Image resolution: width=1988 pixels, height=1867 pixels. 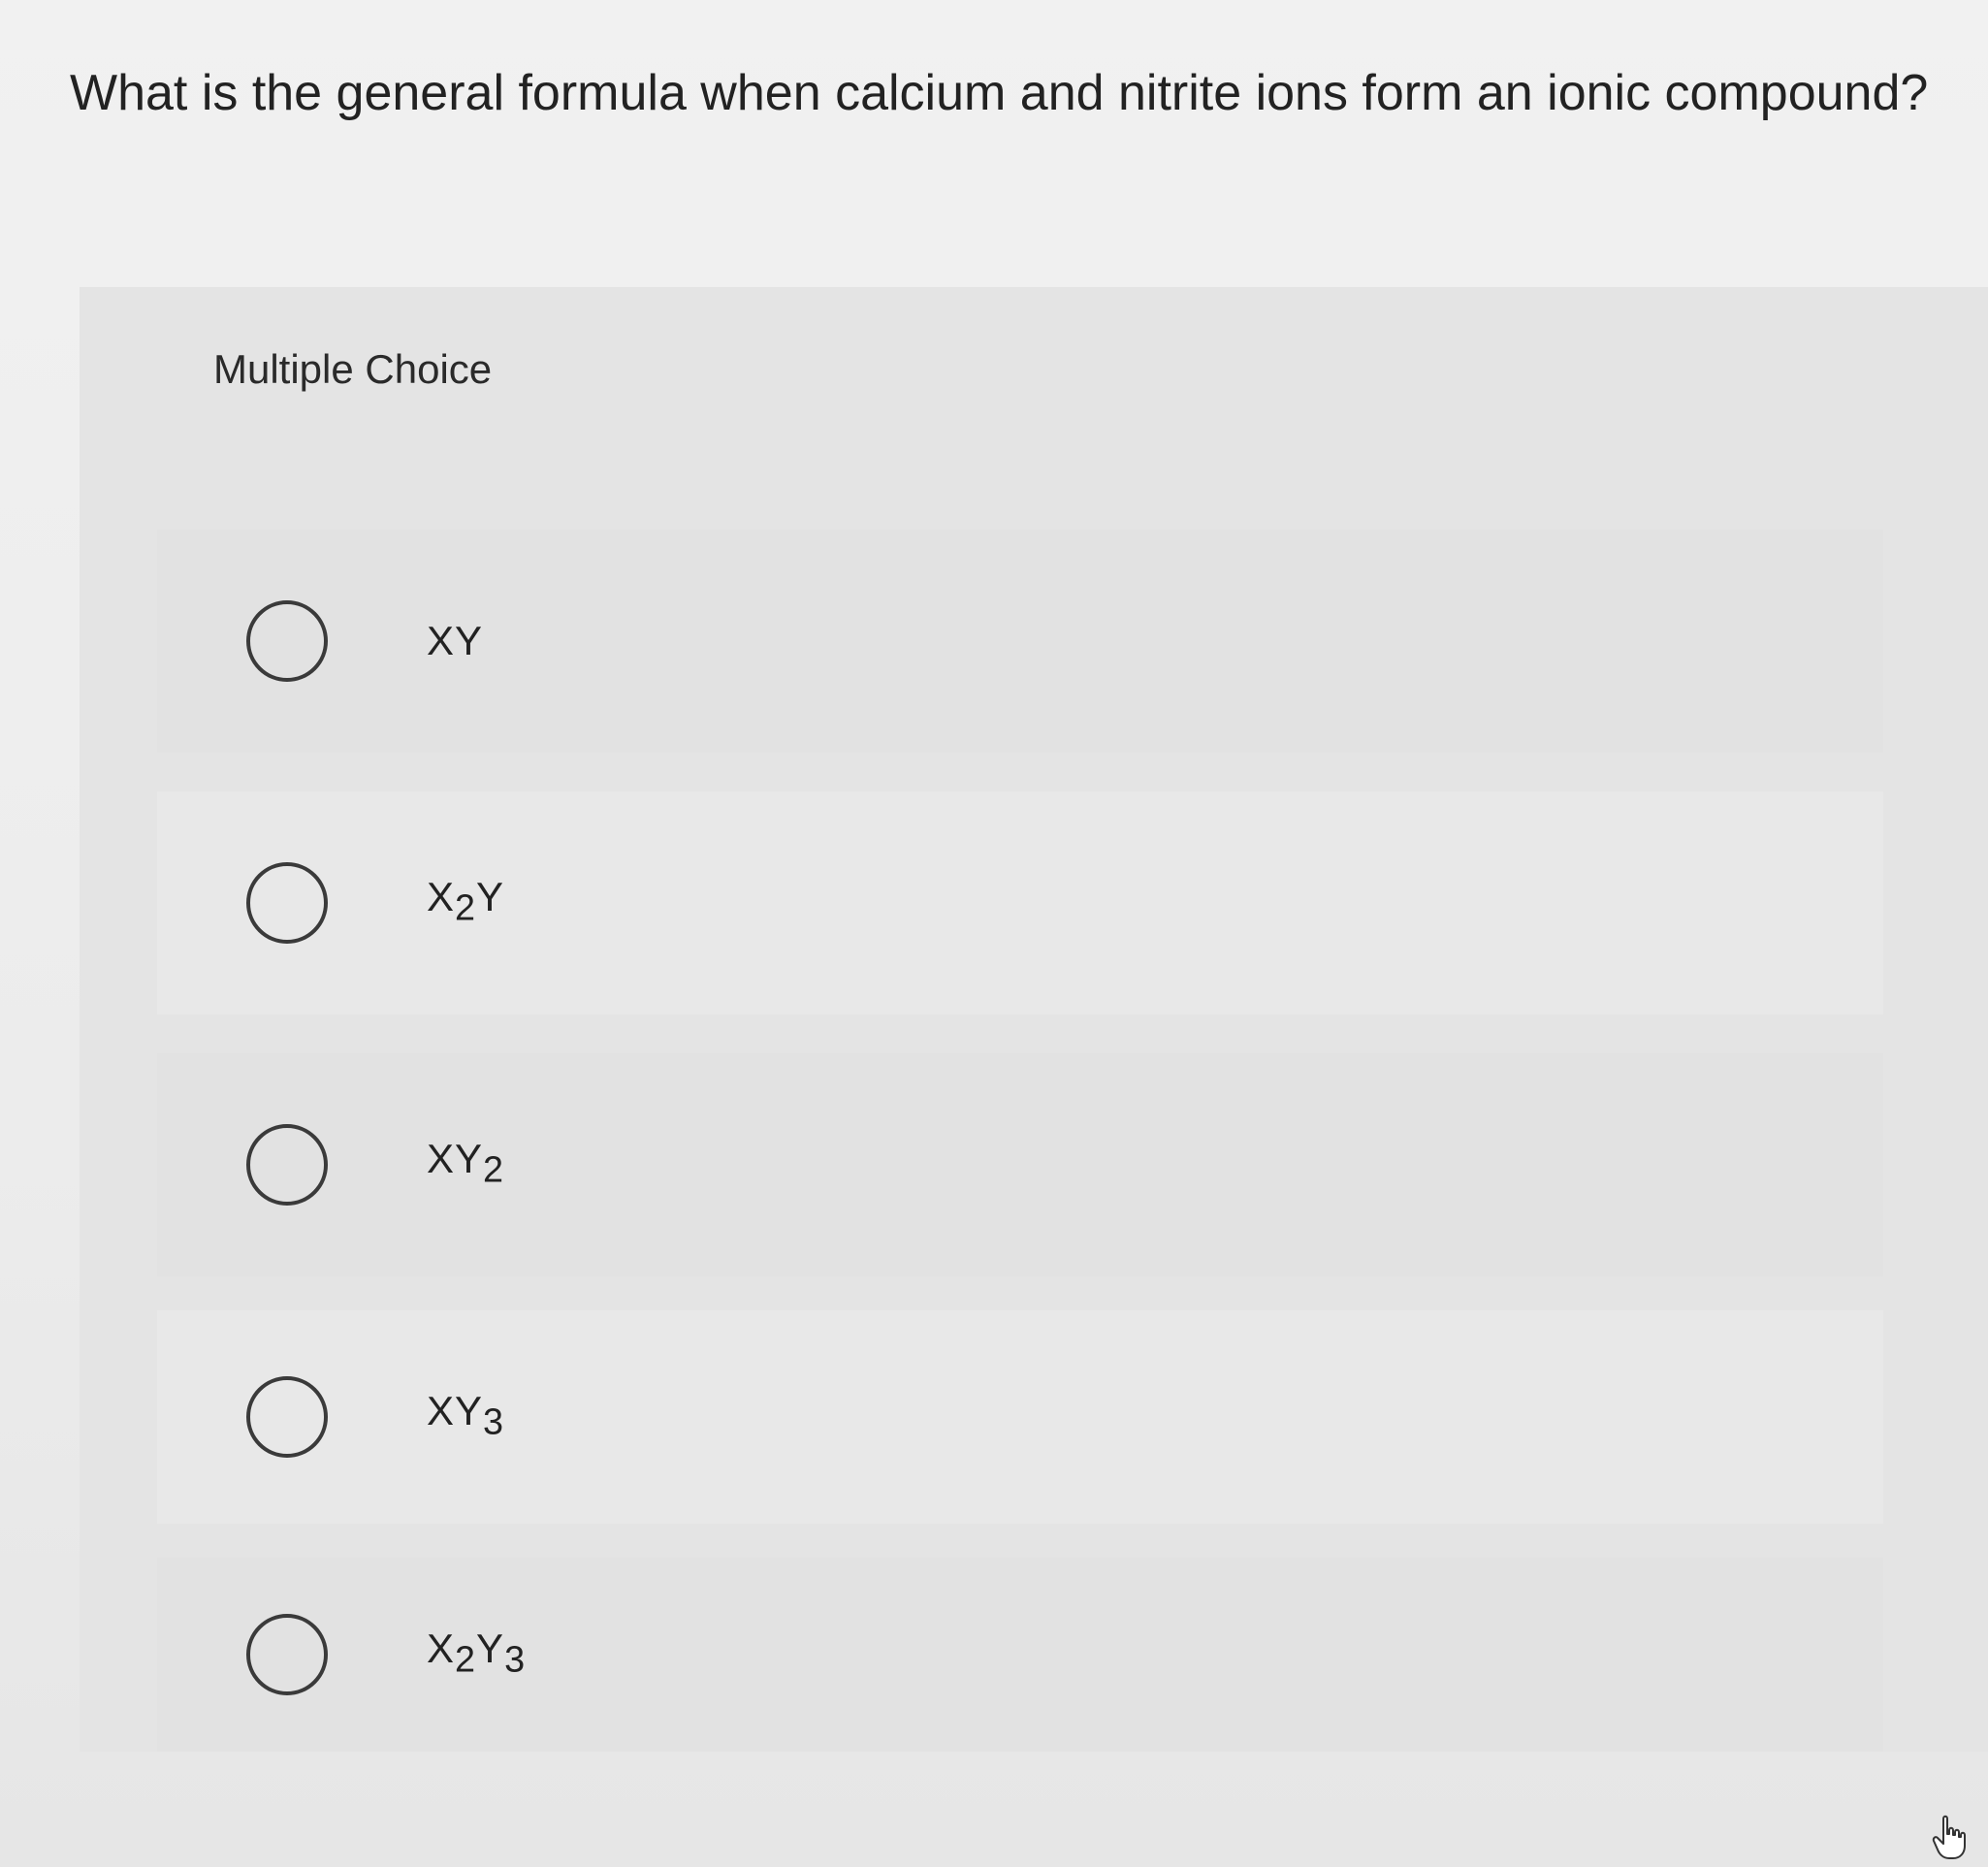 What do you see at coordinates (1020, 1165) in the screenshot?
I see `answer-option-3: XY2` at bounding box center [1020, 1165].